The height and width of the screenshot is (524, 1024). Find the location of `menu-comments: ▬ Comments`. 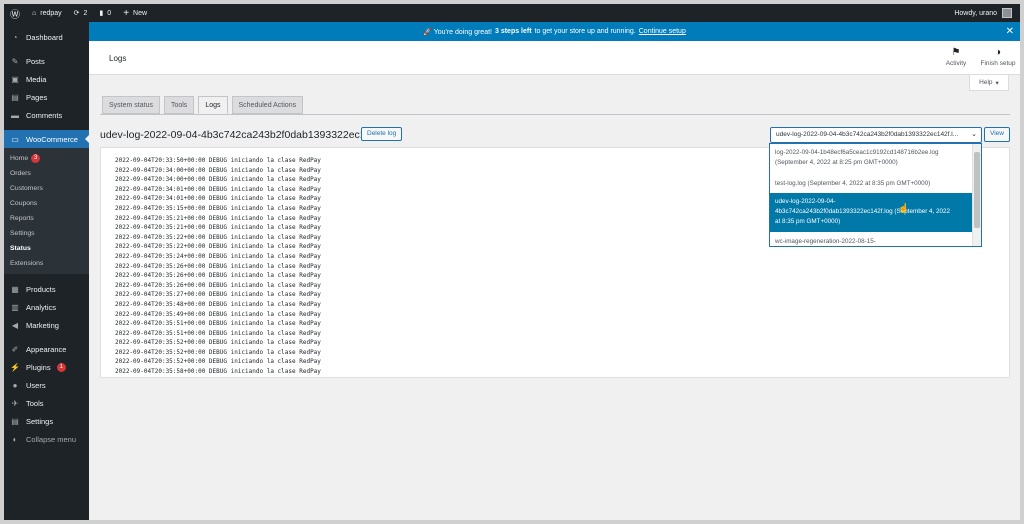

menu-comments: ▬ Comments is located at coordinates (46, 115).